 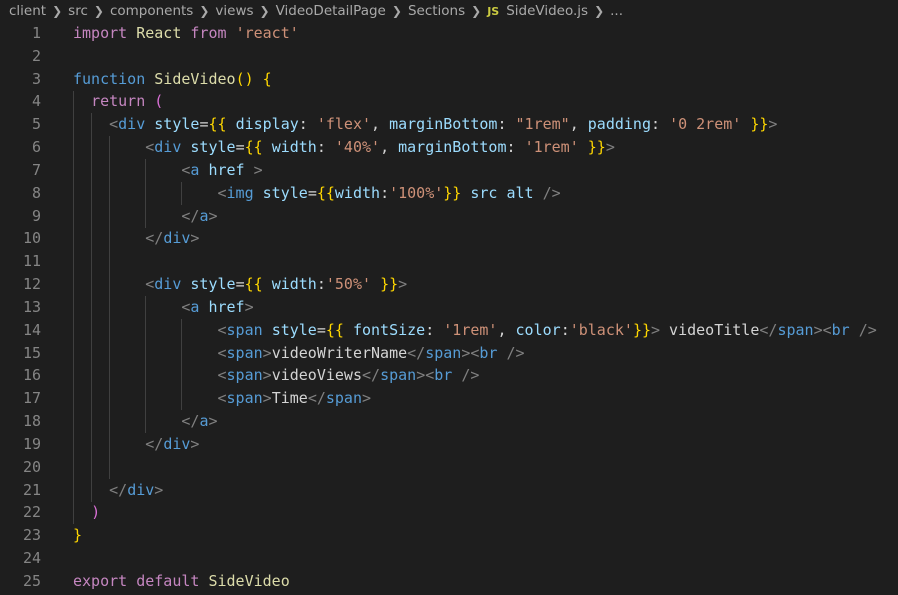 I want to click on line-number: 5, so click(x=36, y=124).